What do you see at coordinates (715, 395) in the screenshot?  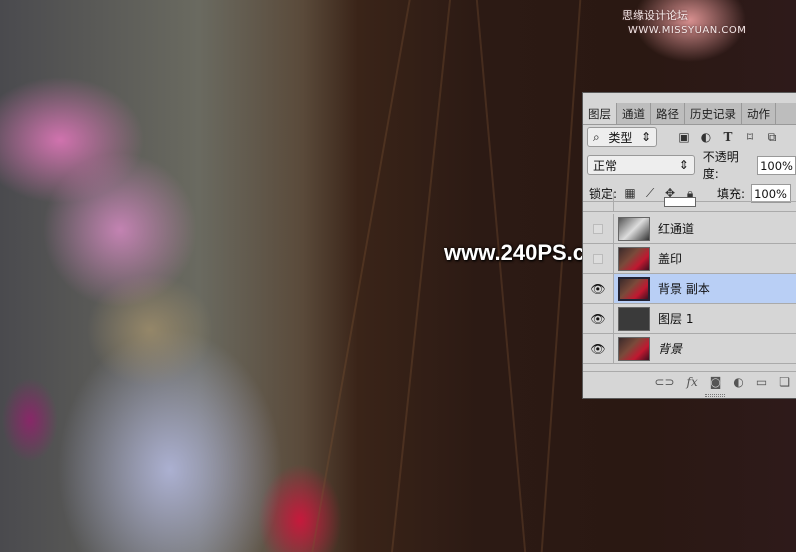 I see `resize-grip` at bounding box center [715, 395].